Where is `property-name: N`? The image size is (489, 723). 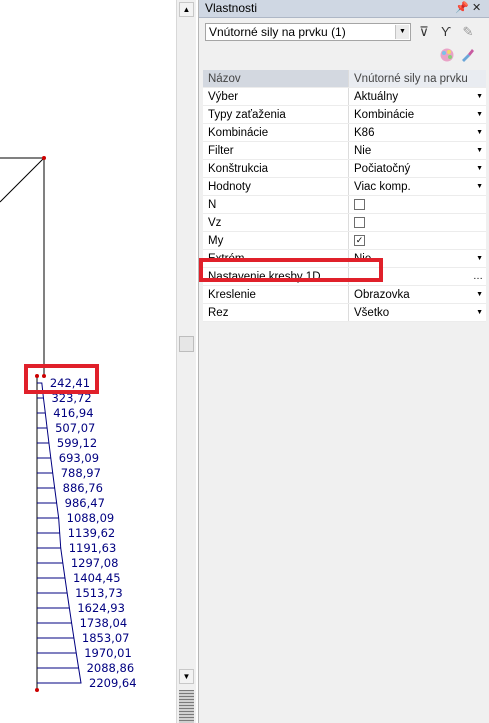 property-name: N is located at coordinates (276, 204).